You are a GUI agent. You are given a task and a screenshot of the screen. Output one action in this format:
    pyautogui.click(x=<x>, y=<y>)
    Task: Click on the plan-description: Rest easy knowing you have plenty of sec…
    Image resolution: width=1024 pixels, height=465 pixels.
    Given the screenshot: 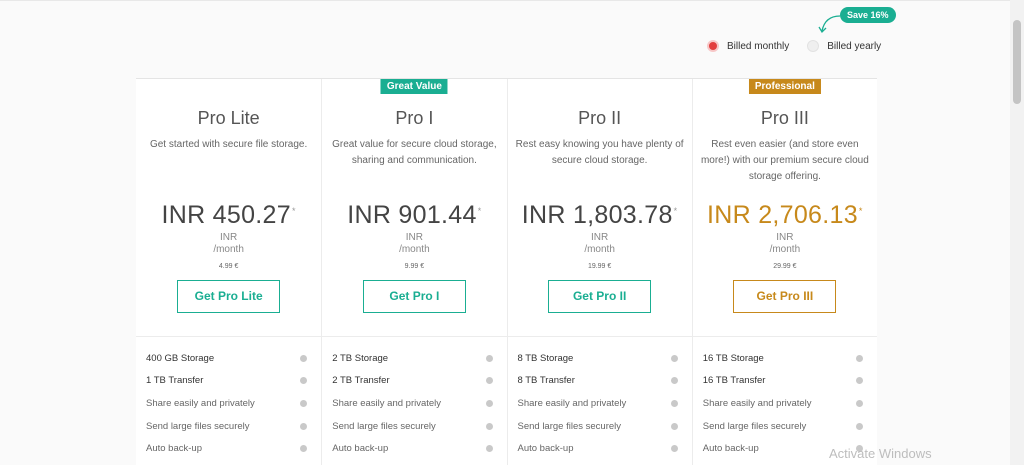 What is the action you would take?
    pyautogui.click(x=599, y=152)
    